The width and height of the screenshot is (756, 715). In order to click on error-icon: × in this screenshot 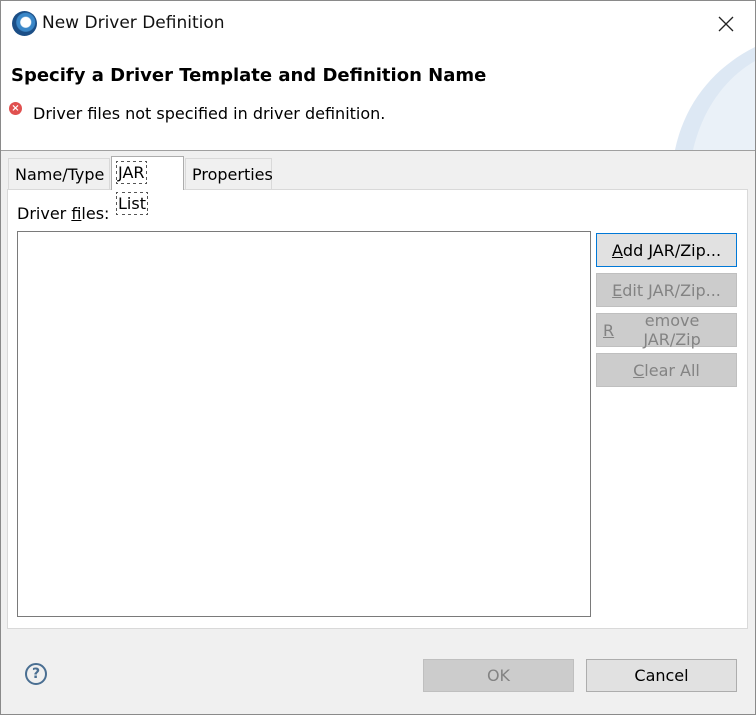, I will do `click(15, 108)`.